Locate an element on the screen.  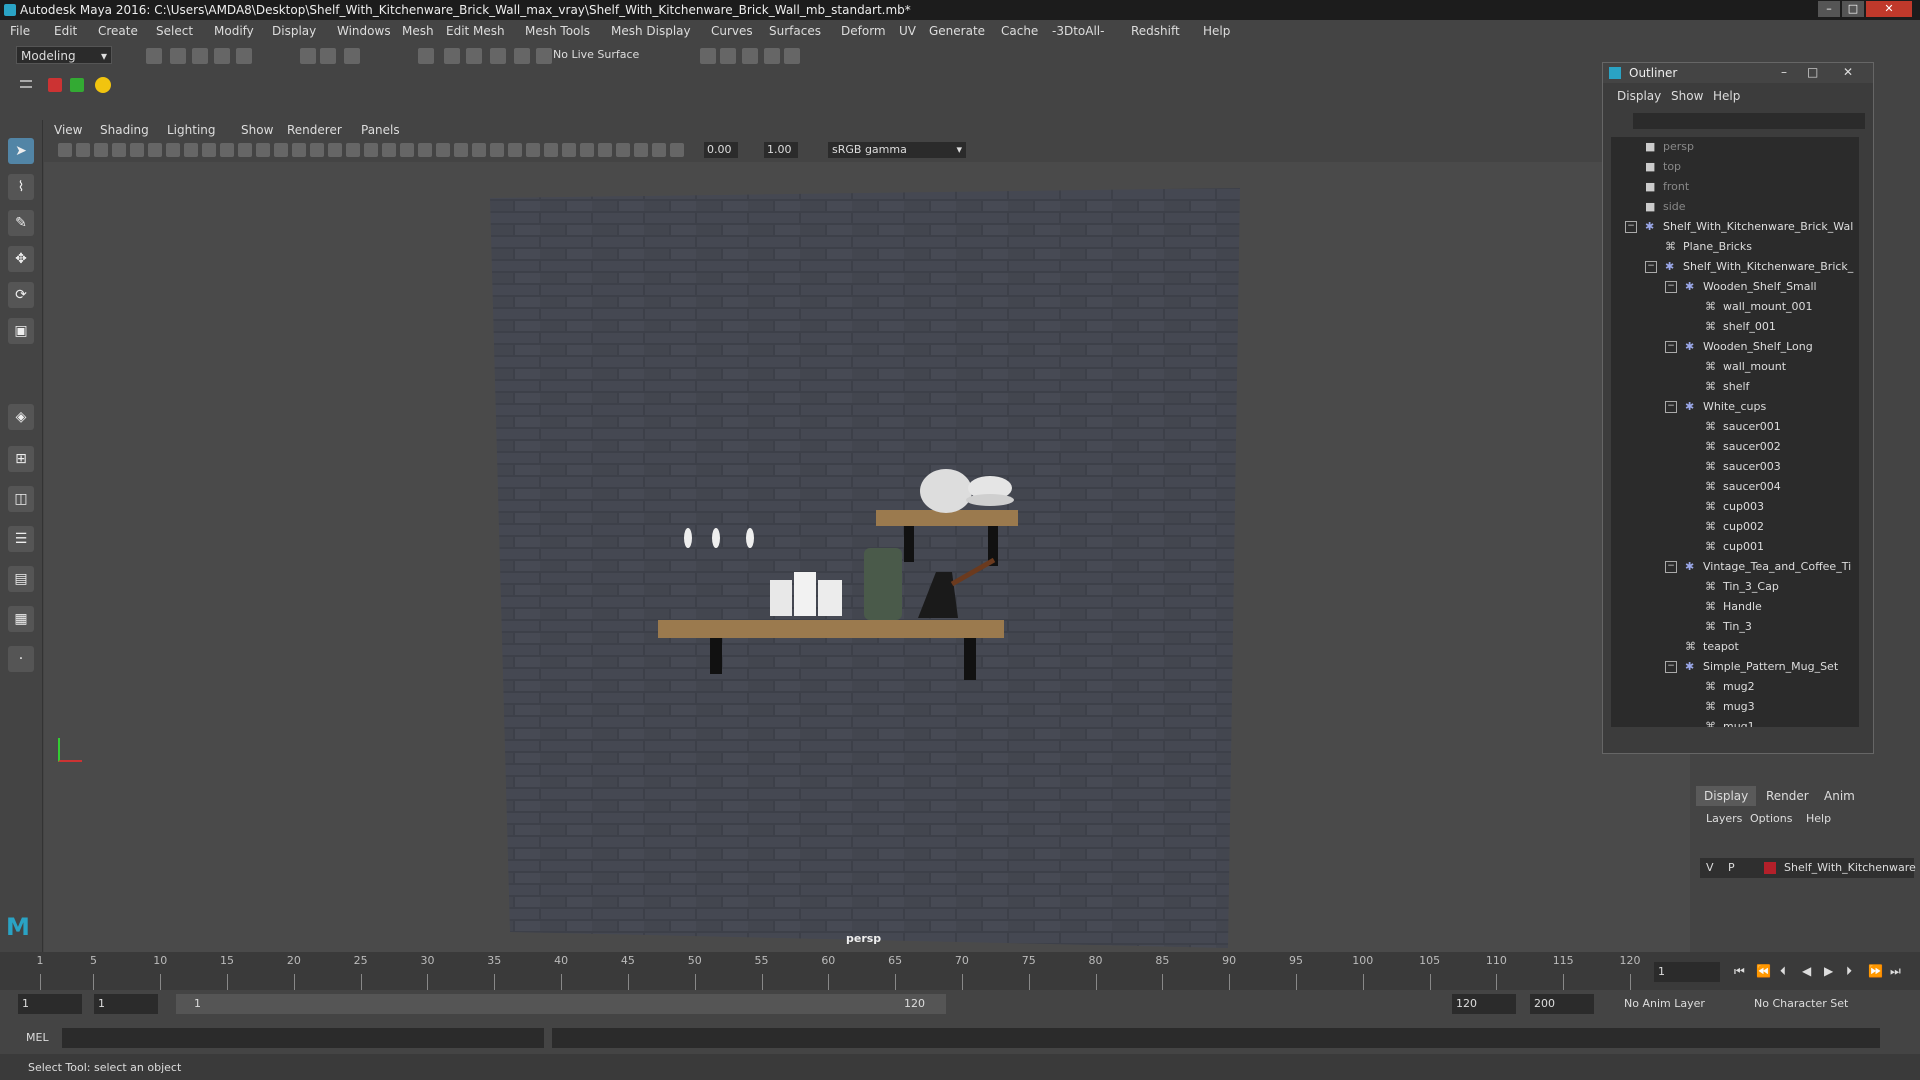
grid-layout-icon: ▦ is located at coordinates (21, 619).